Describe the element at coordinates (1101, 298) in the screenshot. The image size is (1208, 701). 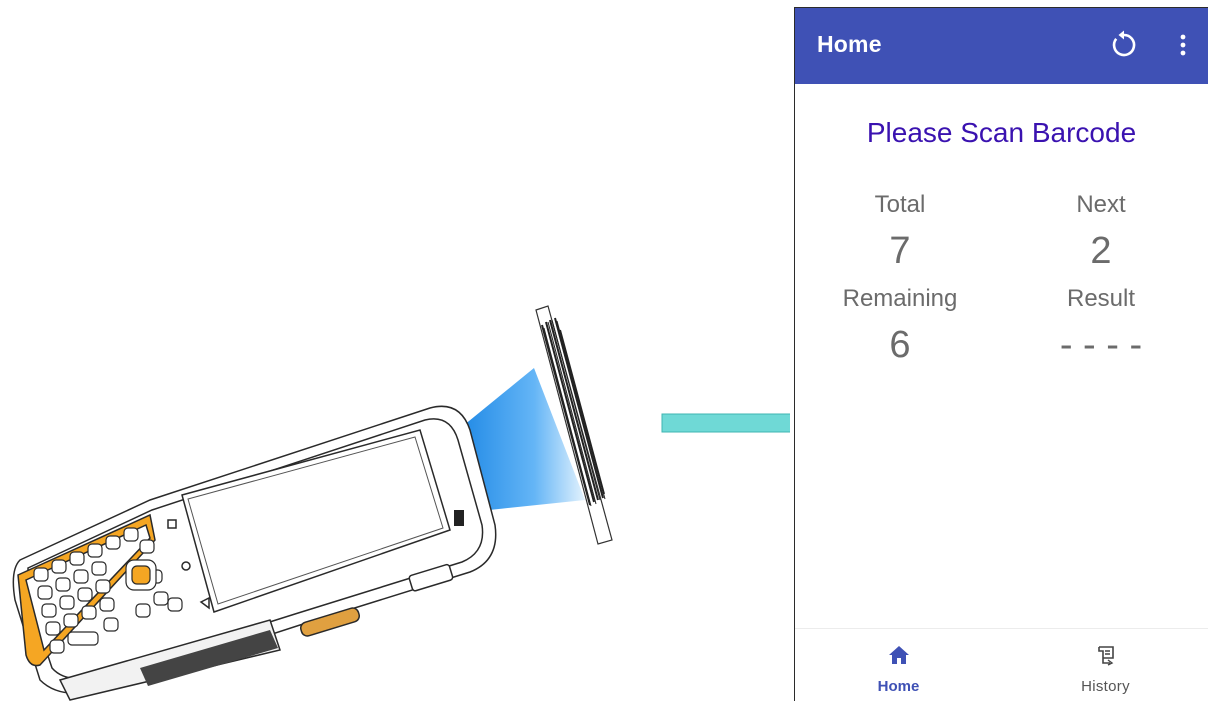
I see `result-label: Result` at that location.